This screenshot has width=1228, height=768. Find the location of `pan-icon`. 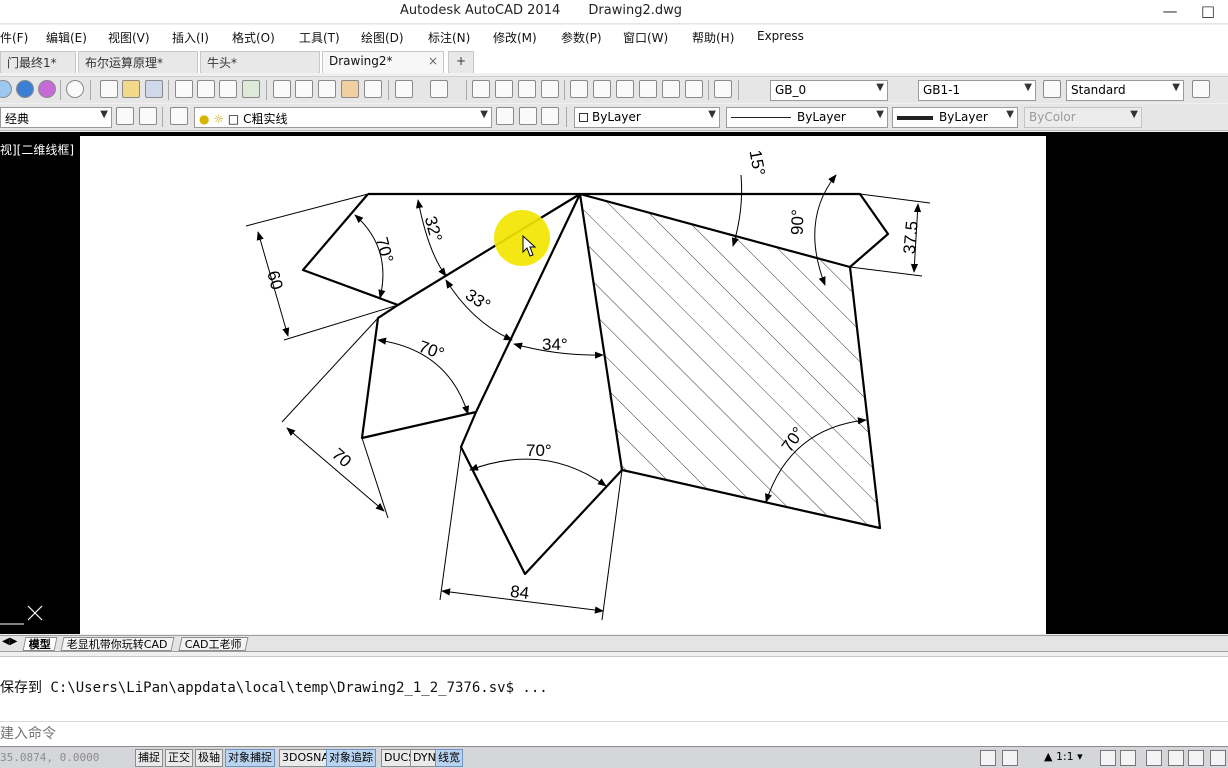

pan-icon is located at coordinates (481, 89).